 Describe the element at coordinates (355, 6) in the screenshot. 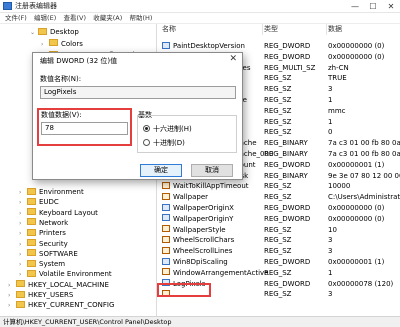

I see `minimize-button: —` at that location.